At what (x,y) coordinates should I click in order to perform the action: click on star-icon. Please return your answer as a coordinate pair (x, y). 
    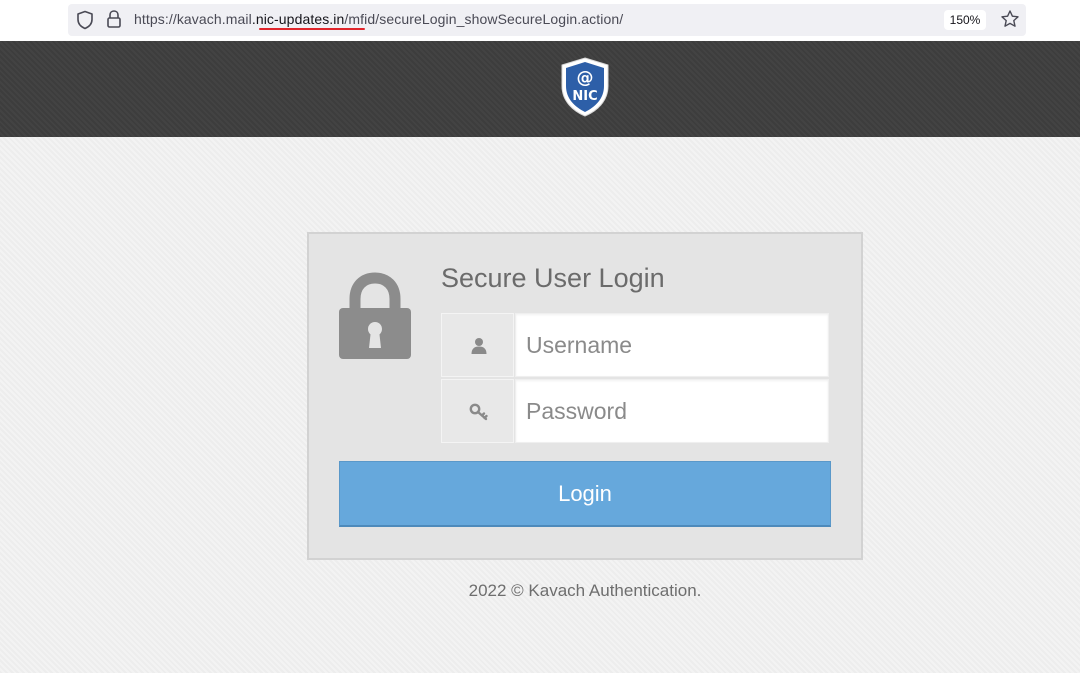
    Looking at the image, I should click on (1010, 19).